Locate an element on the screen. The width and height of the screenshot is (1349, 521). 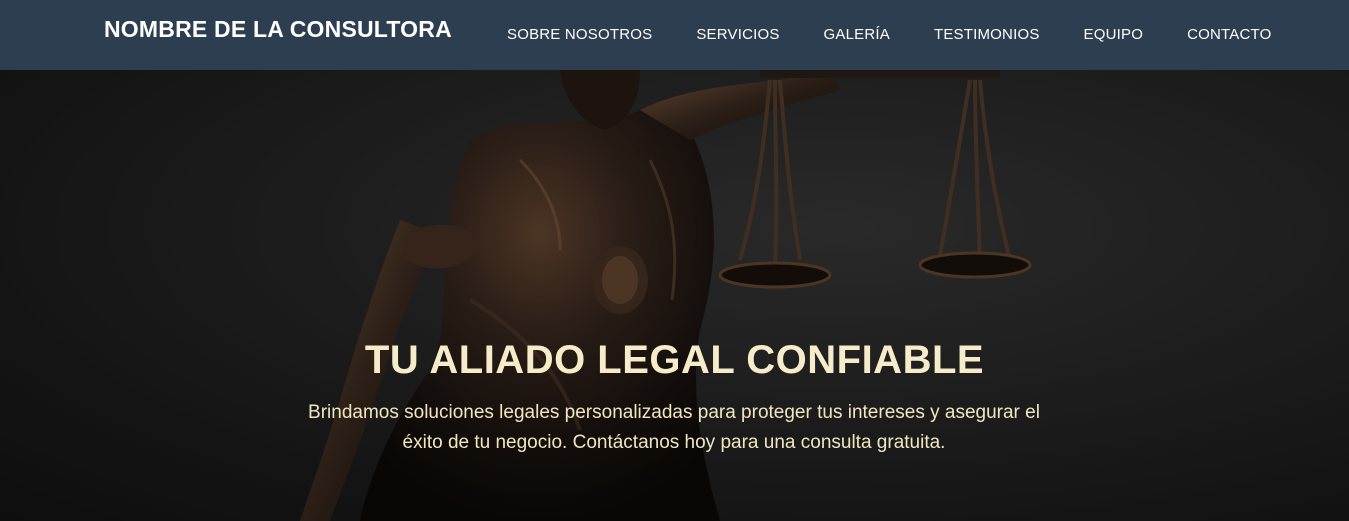
nav-item-testimonios: TESTIMONIOS is located at coordinates (987, 35).